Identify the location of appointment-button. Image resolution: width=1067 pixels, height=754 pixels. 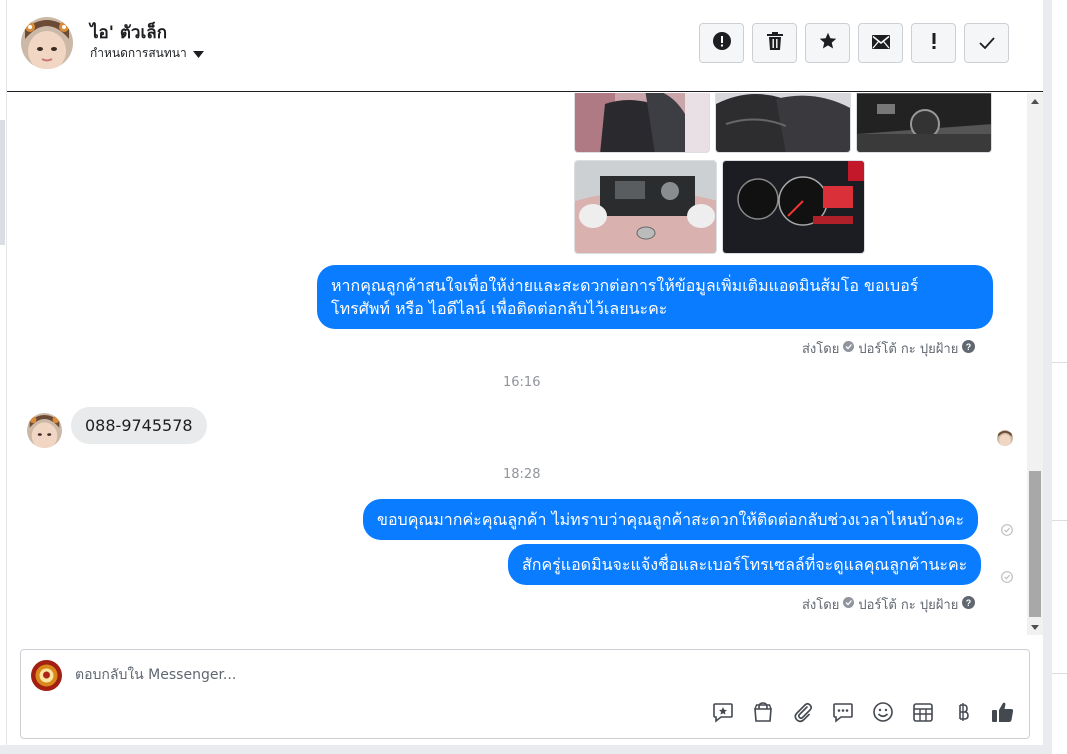
(923, 714).